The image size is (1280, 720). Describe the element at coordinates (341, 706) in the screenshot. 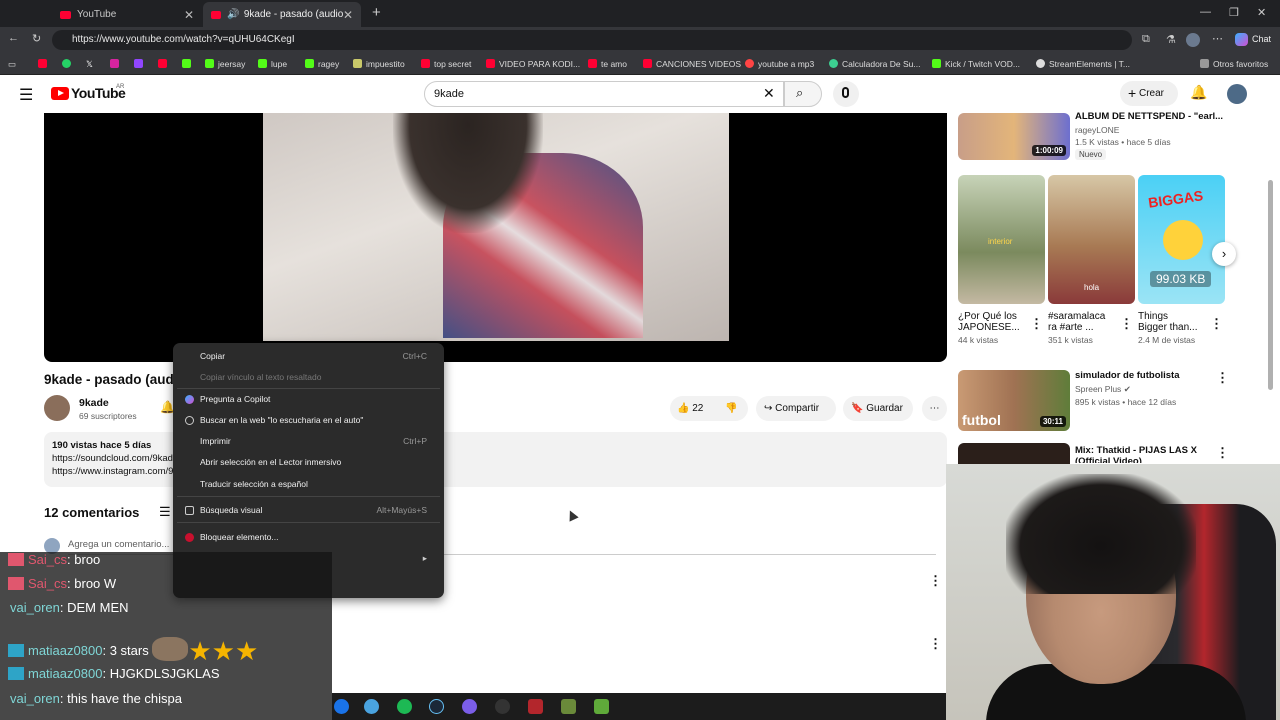

I see `edge-icon` at that location.